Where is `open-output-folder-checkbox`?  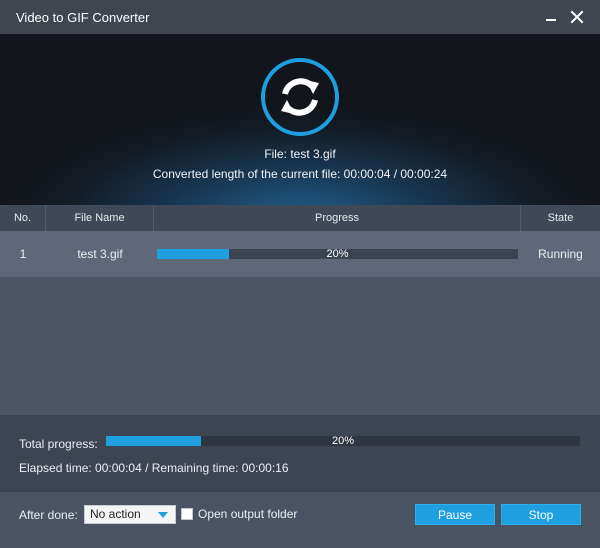 open-output-folder-checkbox is located at coordinates (187, 514).